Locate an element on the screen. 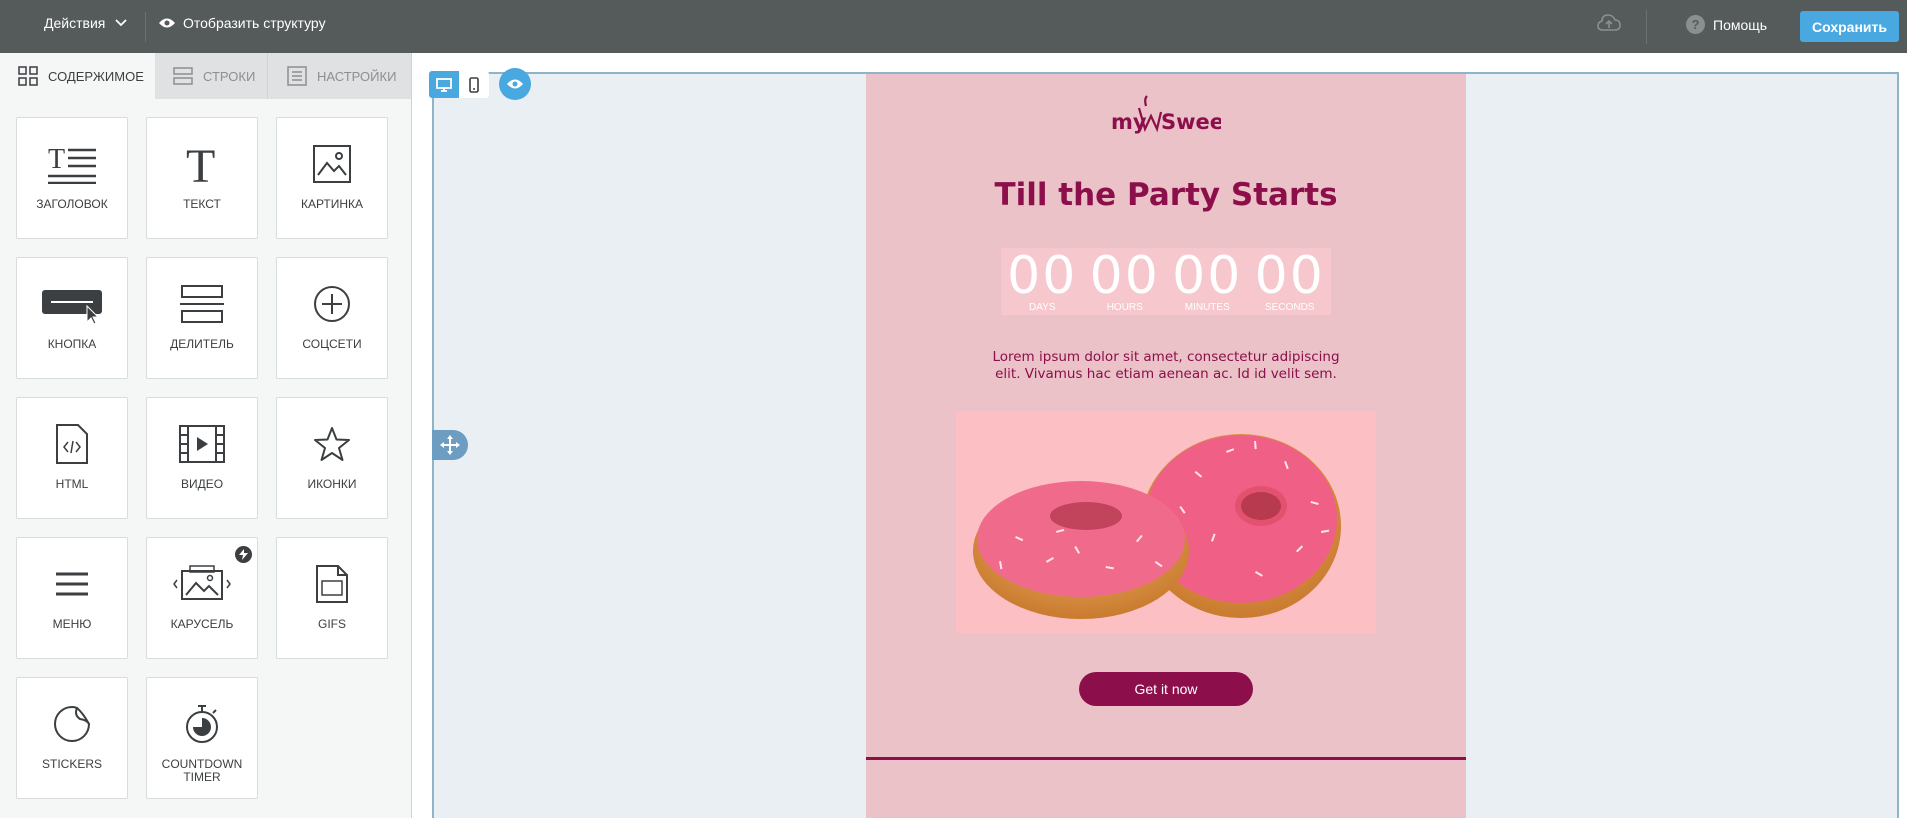  brand-logo: my Sweet is located at coordinates (1166, 117).